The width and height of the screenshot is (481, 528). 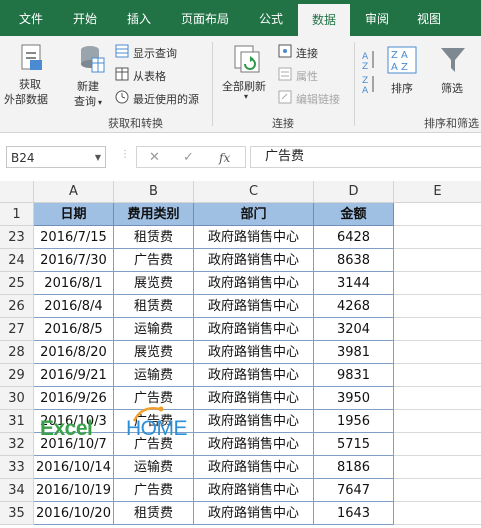 What do you see at coordinates (154, 192) in the screenshot?
I see `column-header-b: B` at bounding box center [154, 192].